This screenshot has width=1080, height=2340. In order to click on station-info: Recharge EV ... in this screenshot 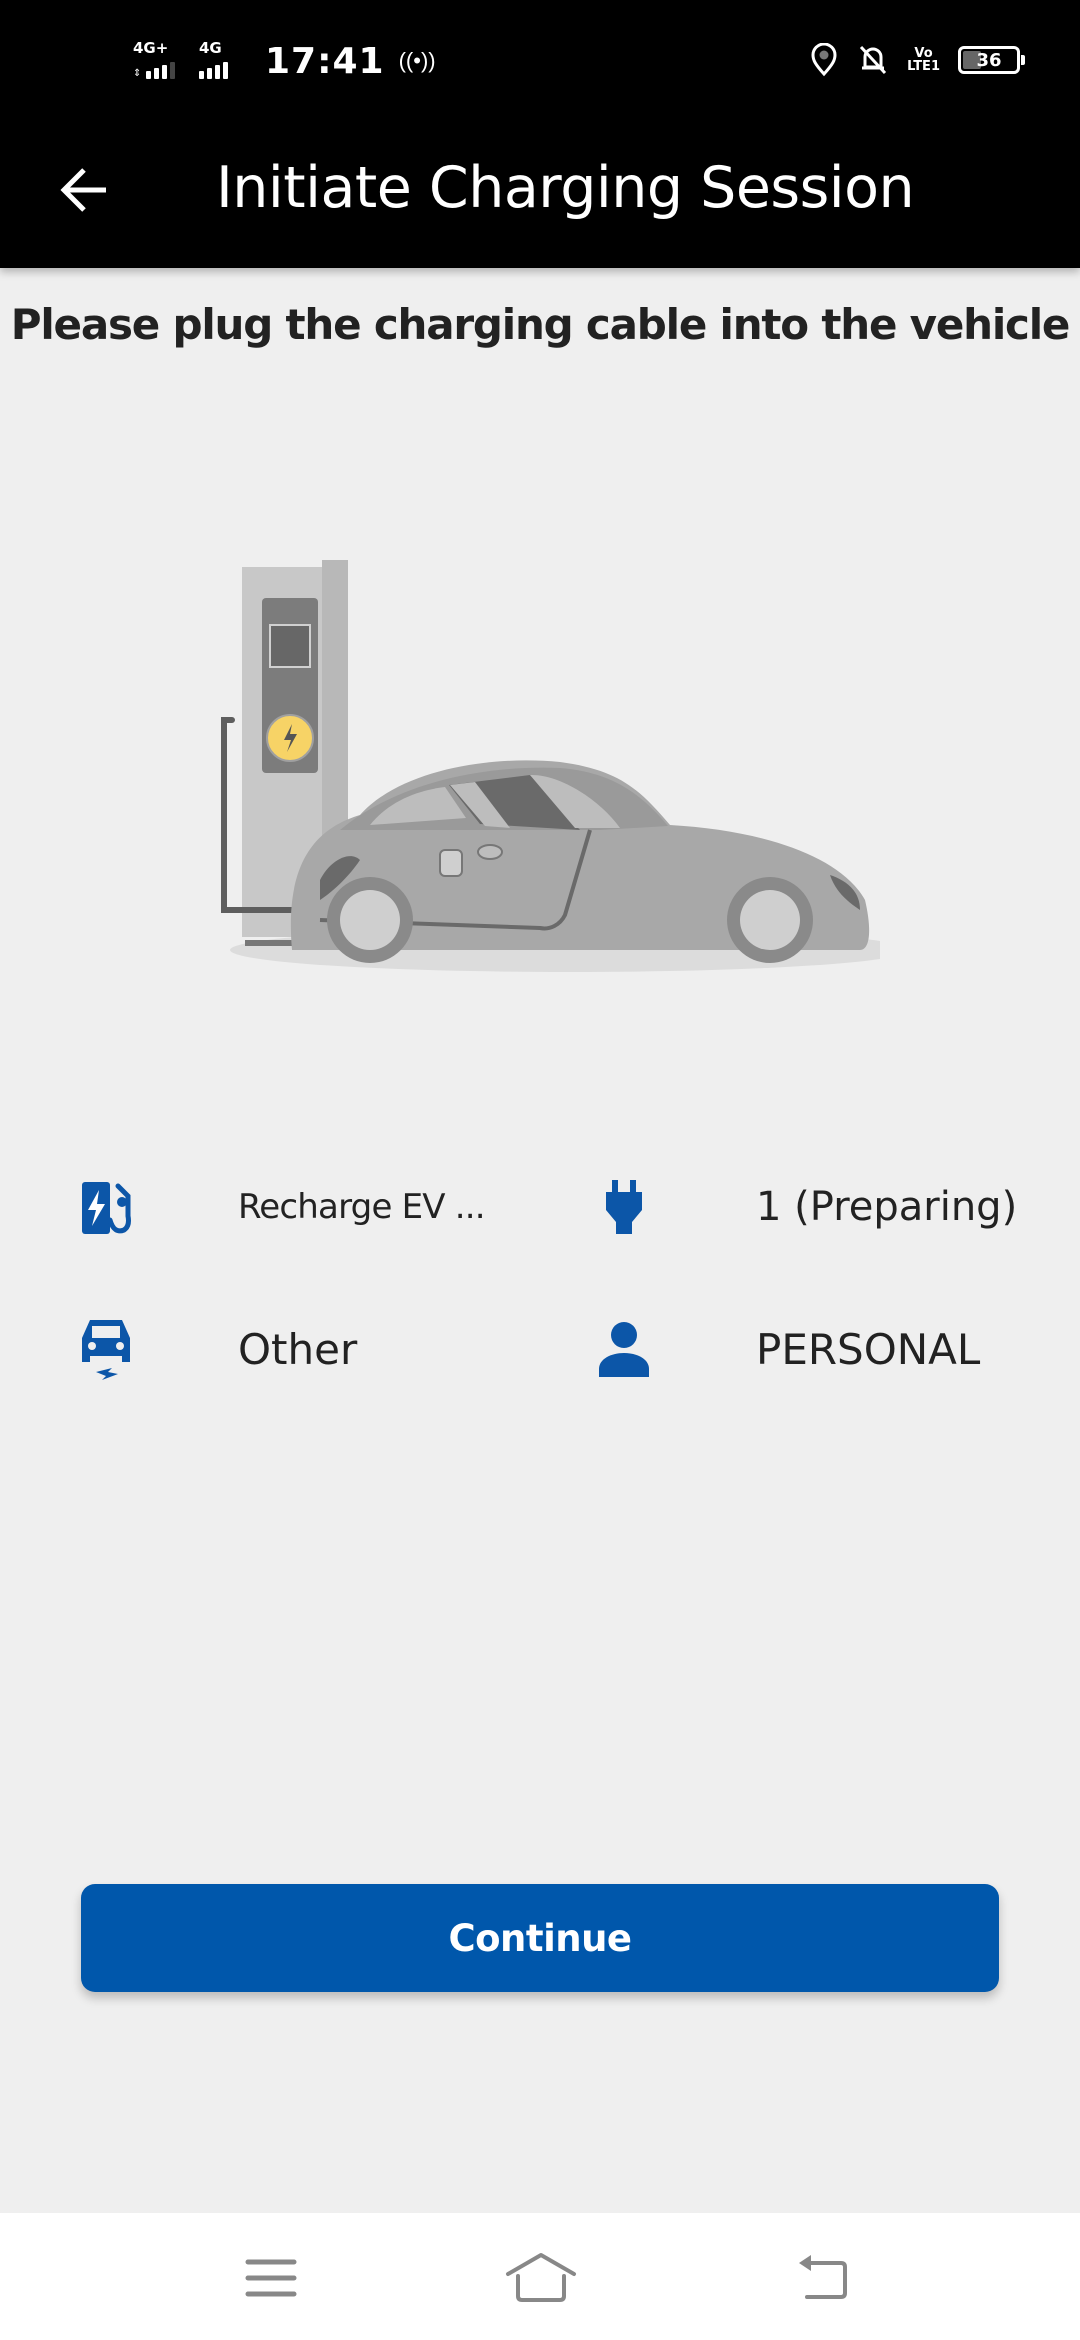, I will do `click(284, 1207)`.